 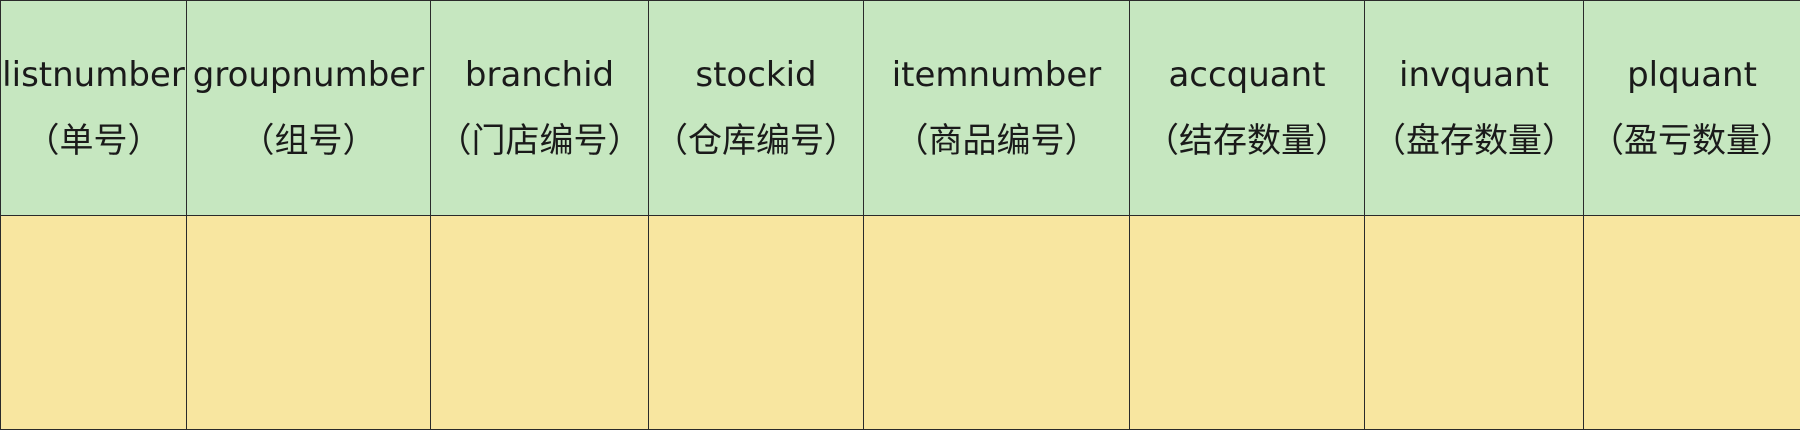 I want to click on column-header-itemnumber: itemnumber （商品编号）, so click(x=996, y=108).